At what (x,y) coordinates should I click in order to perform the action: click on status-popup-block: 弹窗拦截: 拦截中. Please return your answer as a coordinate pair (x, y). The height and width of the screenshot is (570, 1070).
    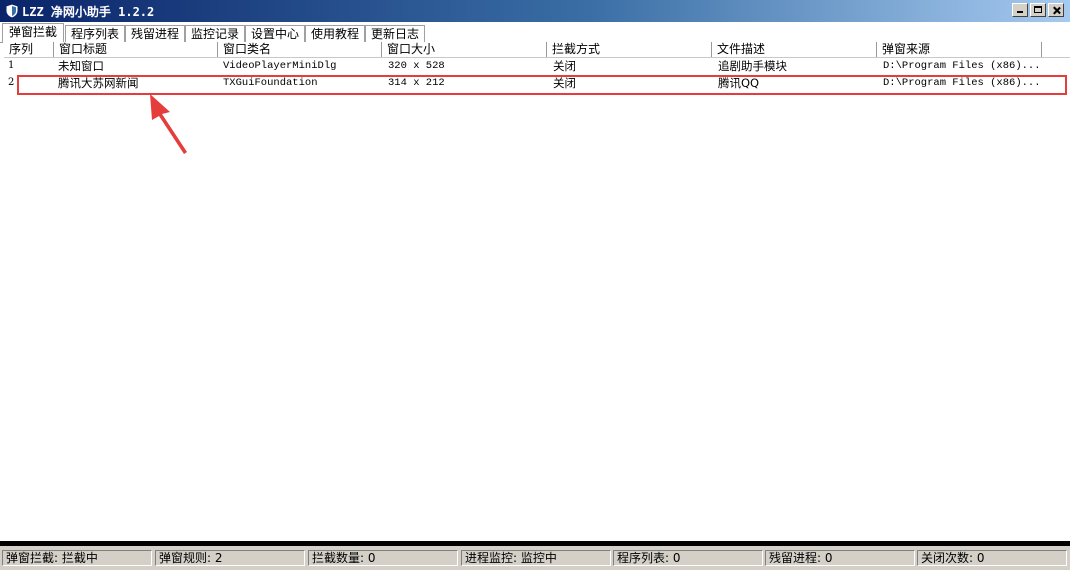
    Looking at the image, I should click on (77, 558).